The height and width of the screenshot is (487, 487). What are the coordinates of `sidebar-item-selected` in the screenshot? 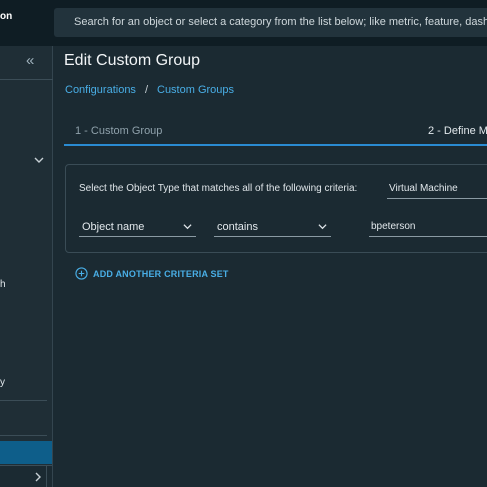 It's located at (26, 452).